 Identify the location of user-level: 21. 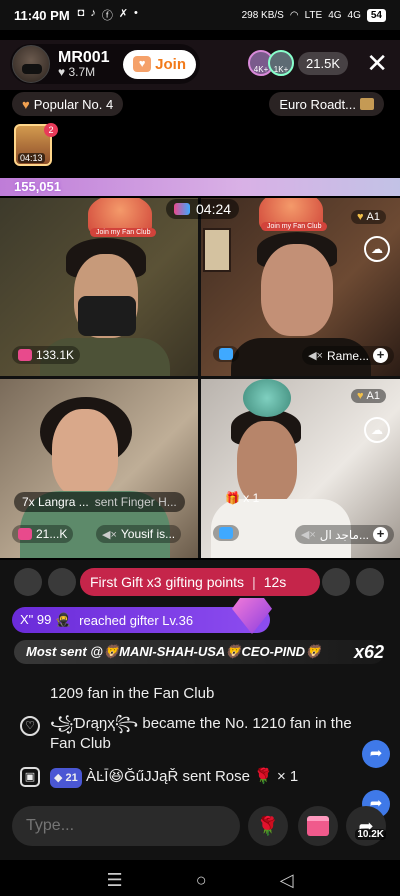
(71, 778).